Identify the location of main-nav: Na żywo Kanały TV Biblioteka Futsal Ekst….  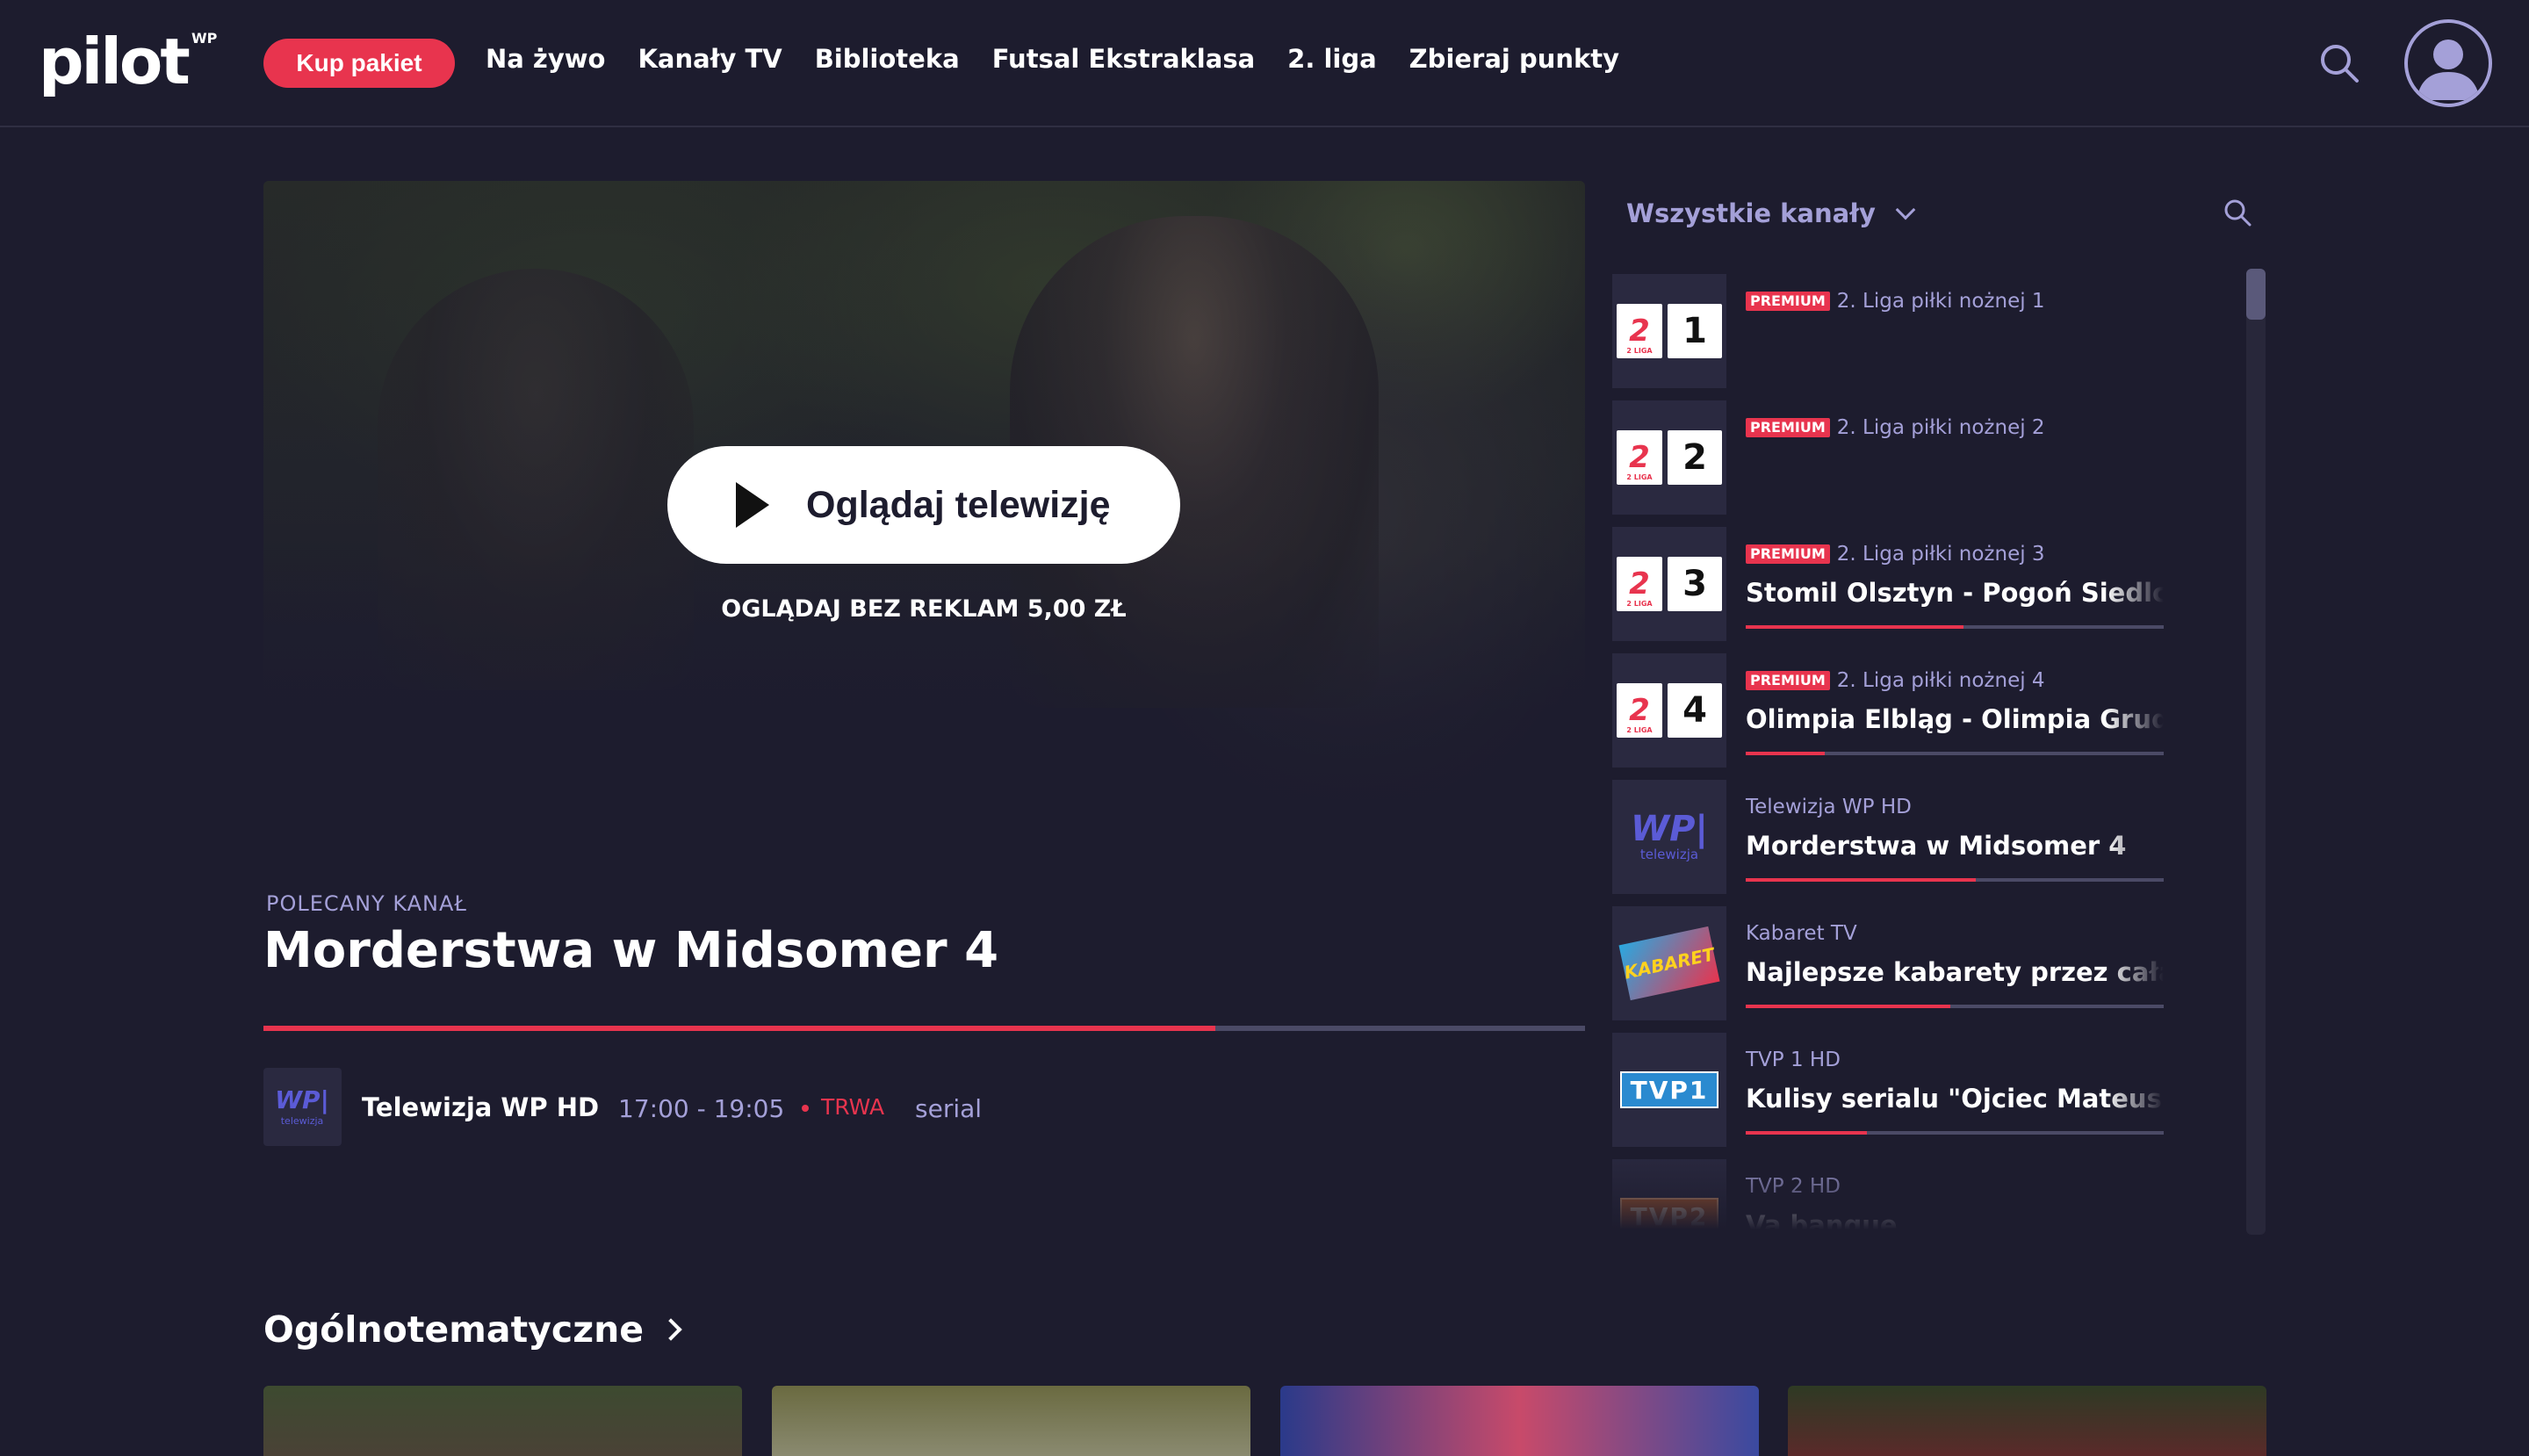
(1069, 59).